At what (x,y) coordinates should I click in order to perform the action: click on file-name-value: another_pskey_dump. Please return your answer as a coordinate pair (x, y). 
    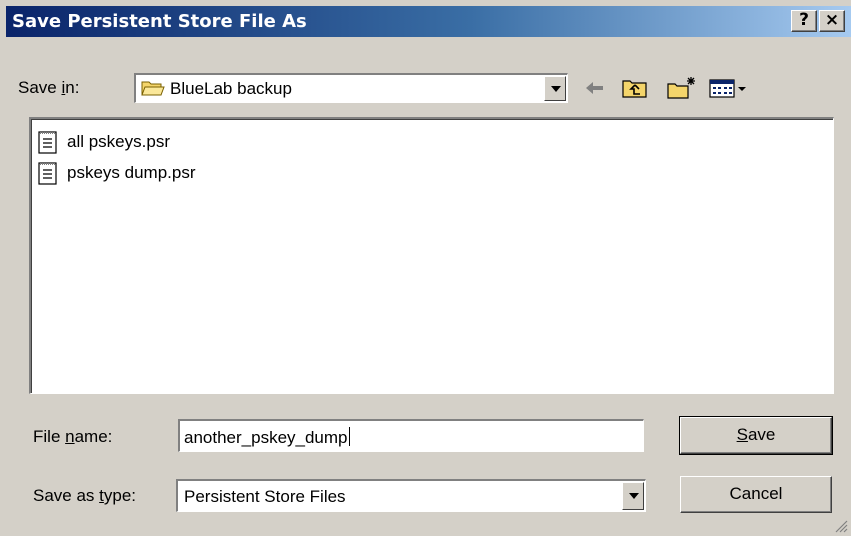
    Looking at the image, I should click on (266, 437).